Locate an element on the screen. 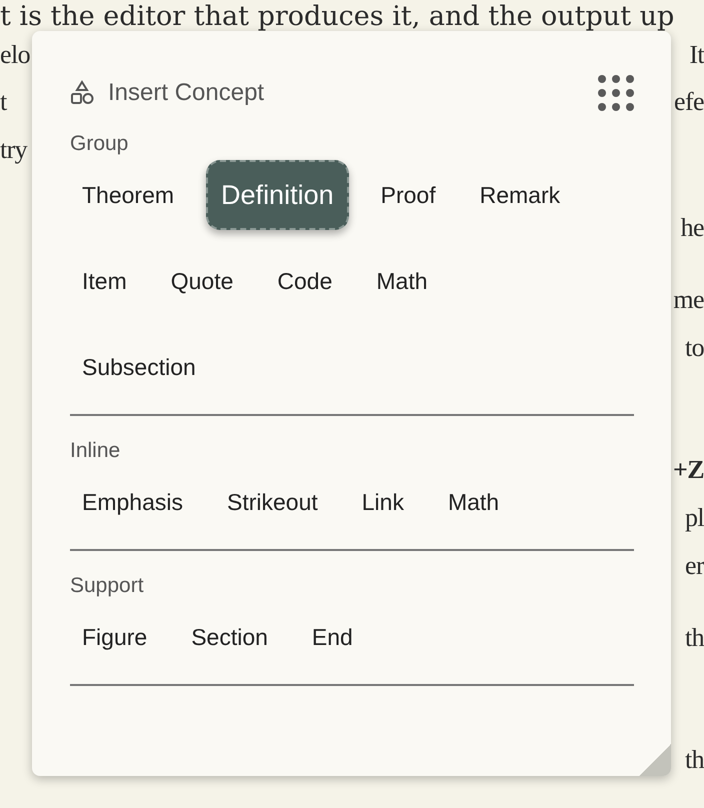 The height and width of the screenshot is (808, 704). concept-option: Quote is located at coordinates (202, 281).